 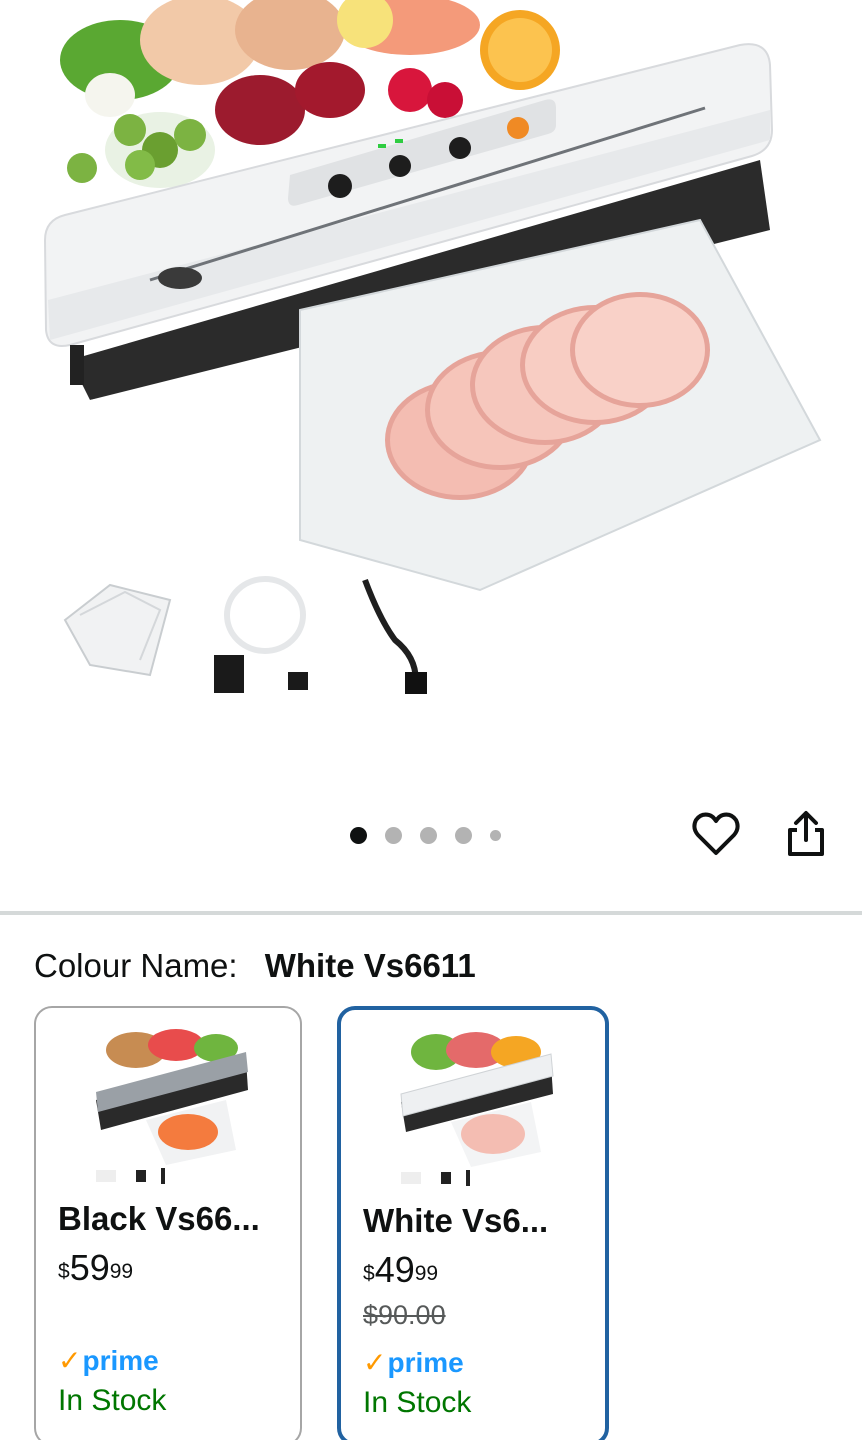 I want to click on carousel-indicator, so click(x=434, y=835).